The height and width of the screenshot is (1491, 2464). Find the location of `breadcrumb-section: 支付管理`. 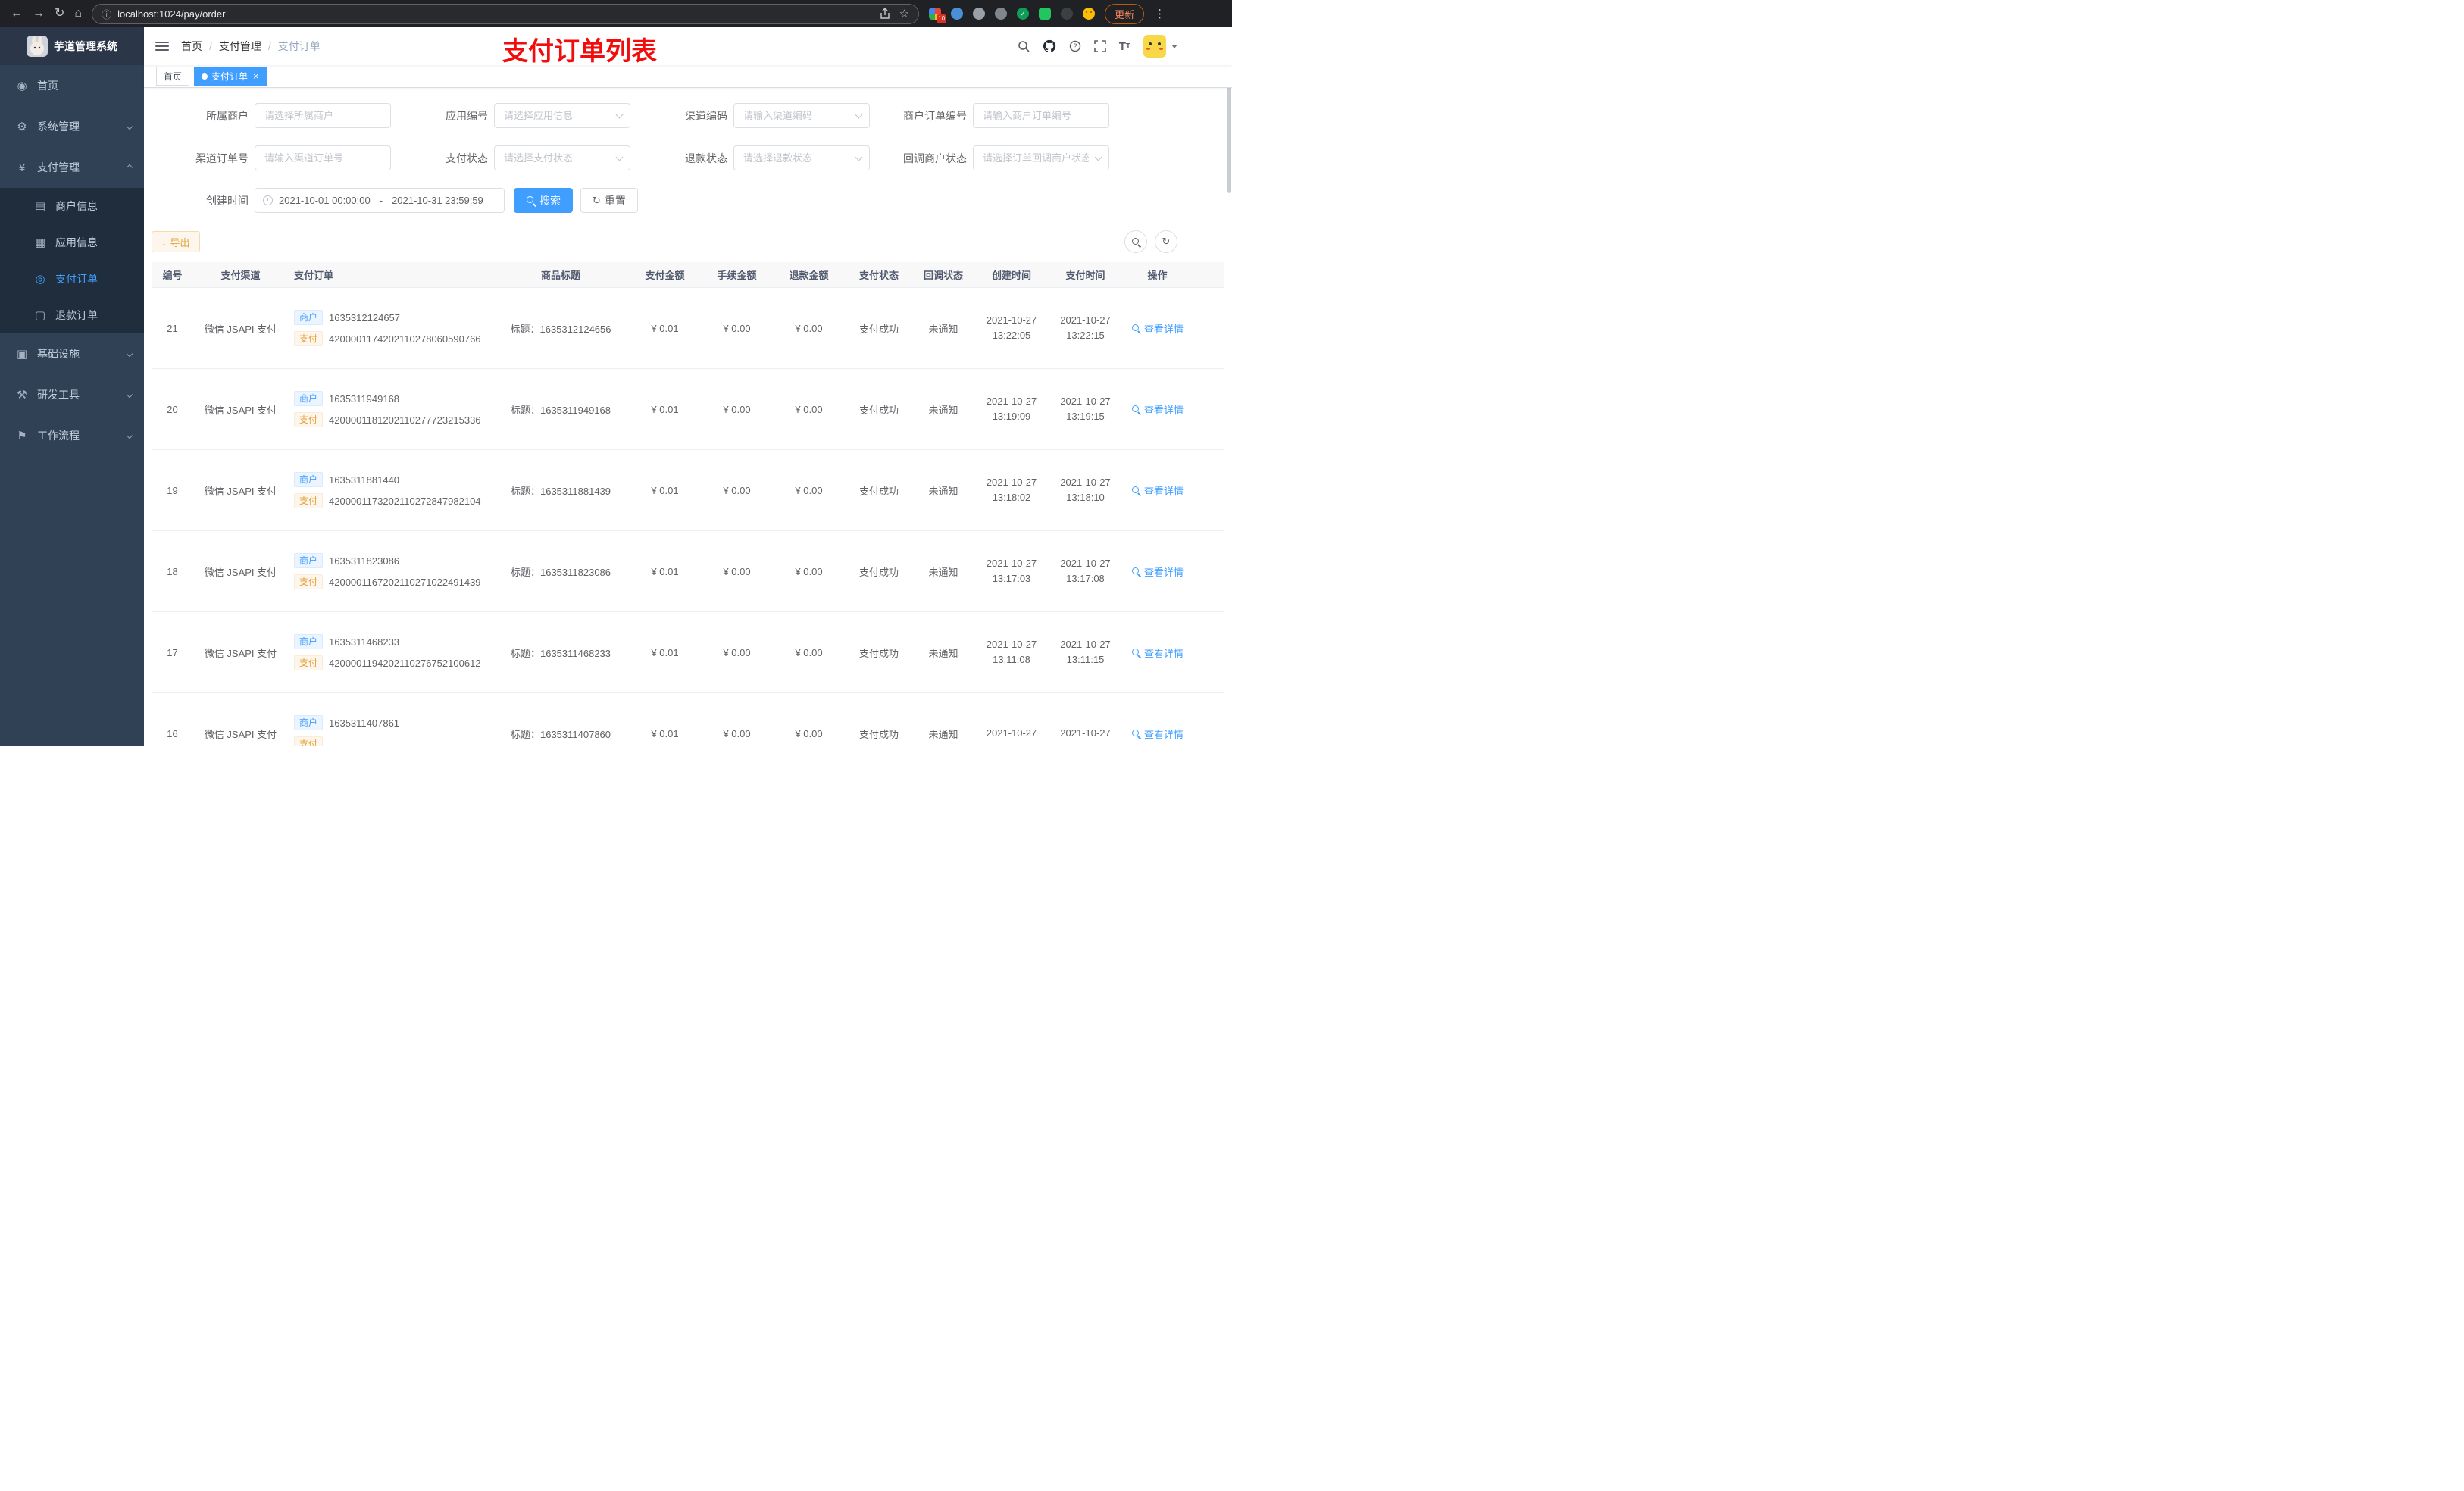

breadcrumb-section: 支付管理 is located at coordinates (240, 46).